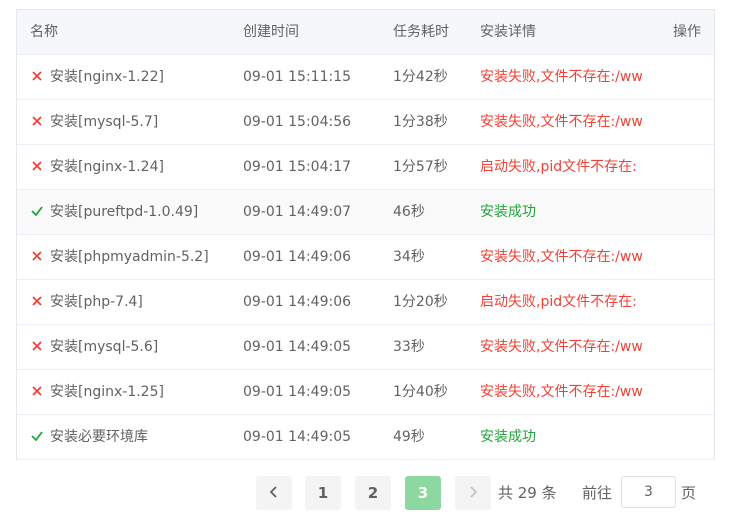 The image size is (733, 525). I want to click on task-duration: 1分38秒, so click(420, 122).